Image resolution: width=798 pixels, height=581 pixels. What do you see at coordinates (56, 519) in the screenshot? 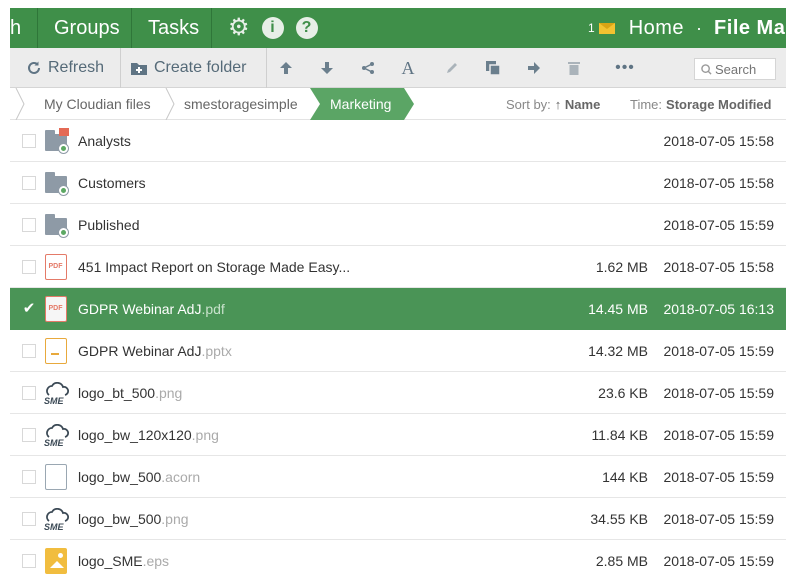
I see `sme-logo-icon: SME` at bounding box center [56, 519].